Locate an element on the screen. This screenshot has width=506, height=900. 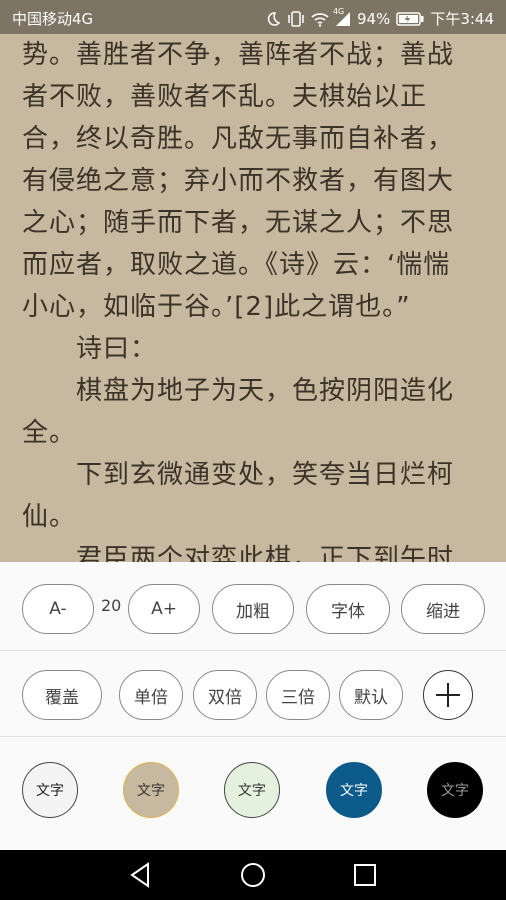
font-settings-row: A- 20 A+ 加粗 字体 缩进 is located at coordinates (253, 606).